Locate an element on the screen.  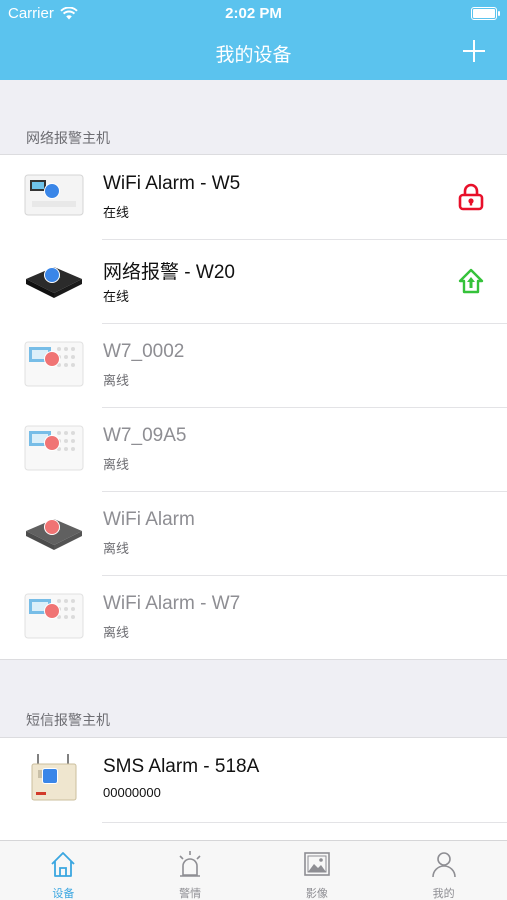
device-name: SMS Alarm - 518A is located at coordinates (181, 766).